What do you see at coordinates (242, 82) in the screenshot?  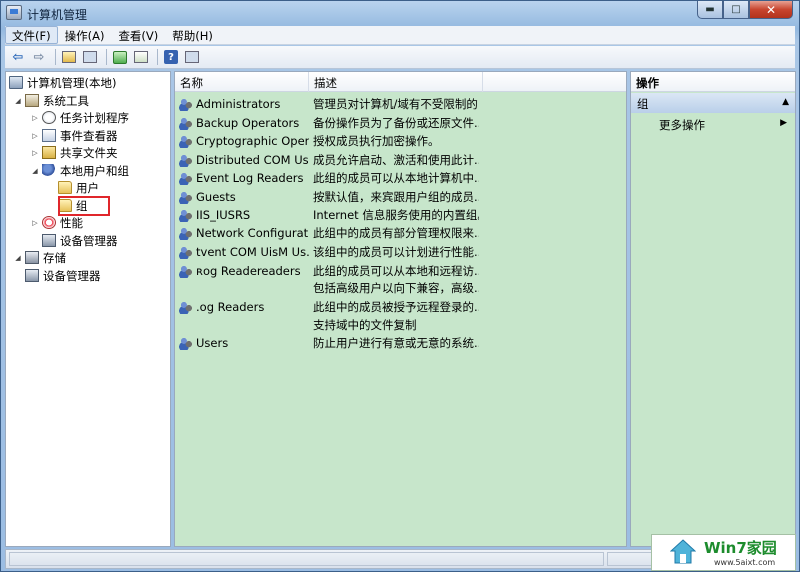 I see `column-header-name: 名称` at bounding box center [242, 82].